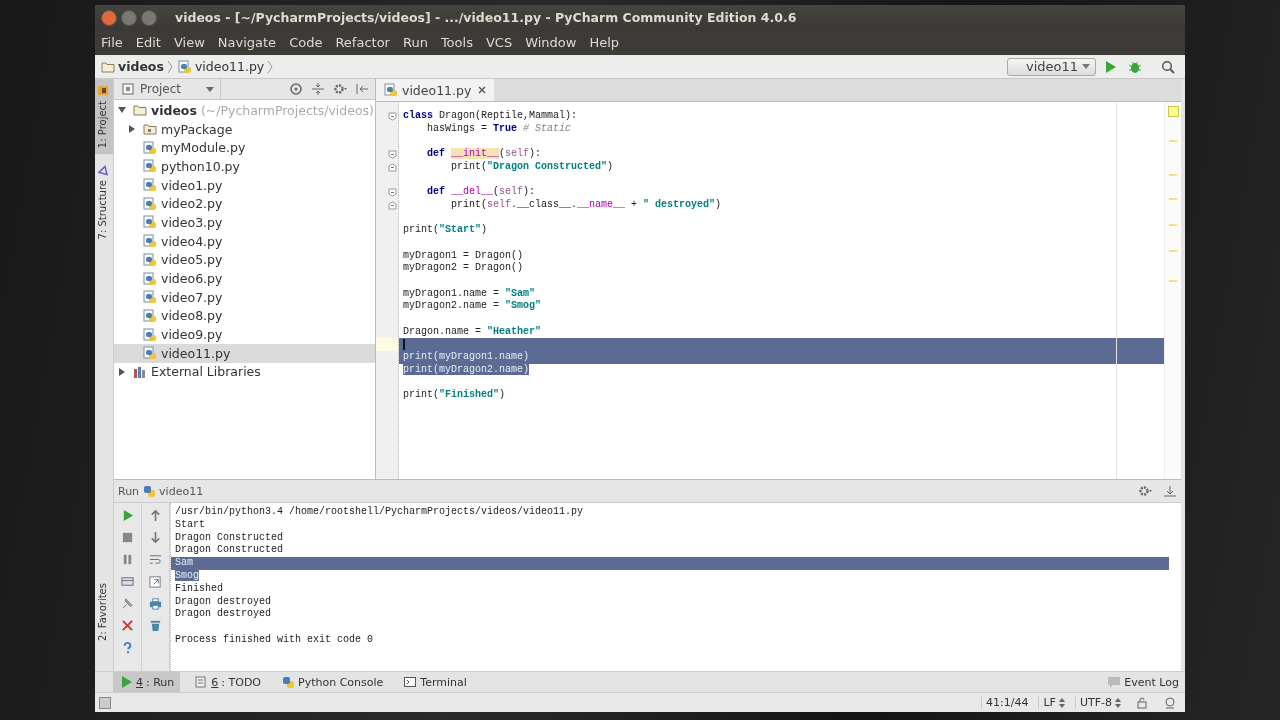 The image size is (1280, 720). What do you see at coordinates (499, 128) in the screenshot?
I see `code-line: hasWings = True # Static` at bounding box center [499, 128].